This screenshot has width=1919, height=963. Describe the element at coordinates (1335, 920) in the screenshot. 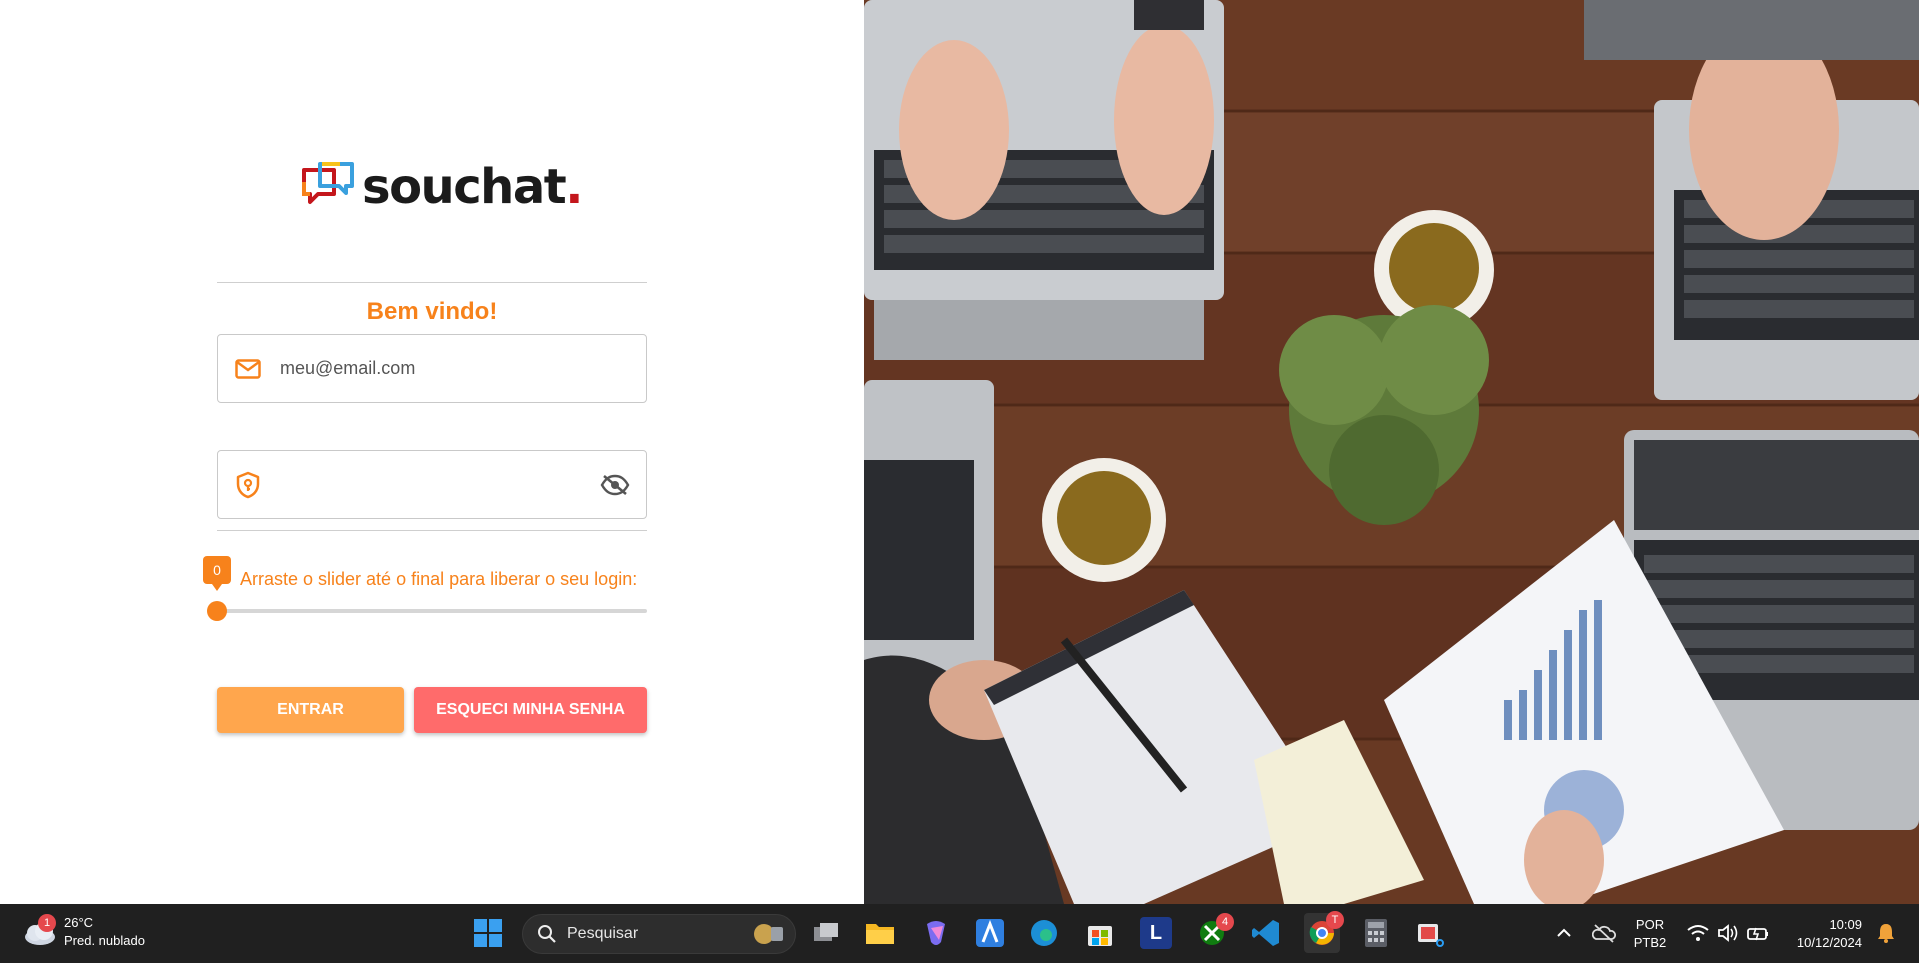

I see `chrome-badge: T` at that location.